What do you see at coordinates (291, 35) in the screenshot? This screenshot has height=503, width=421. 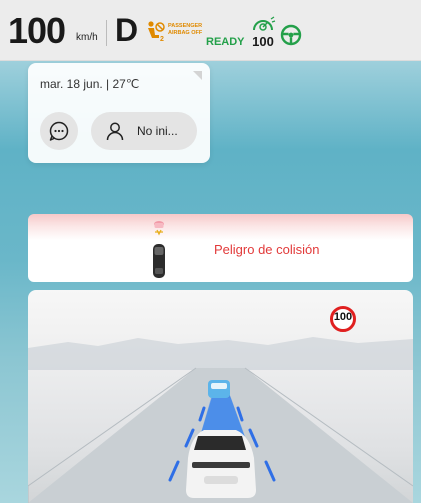 I see `steering-wheel-icon` at bounding box center [291, 35].